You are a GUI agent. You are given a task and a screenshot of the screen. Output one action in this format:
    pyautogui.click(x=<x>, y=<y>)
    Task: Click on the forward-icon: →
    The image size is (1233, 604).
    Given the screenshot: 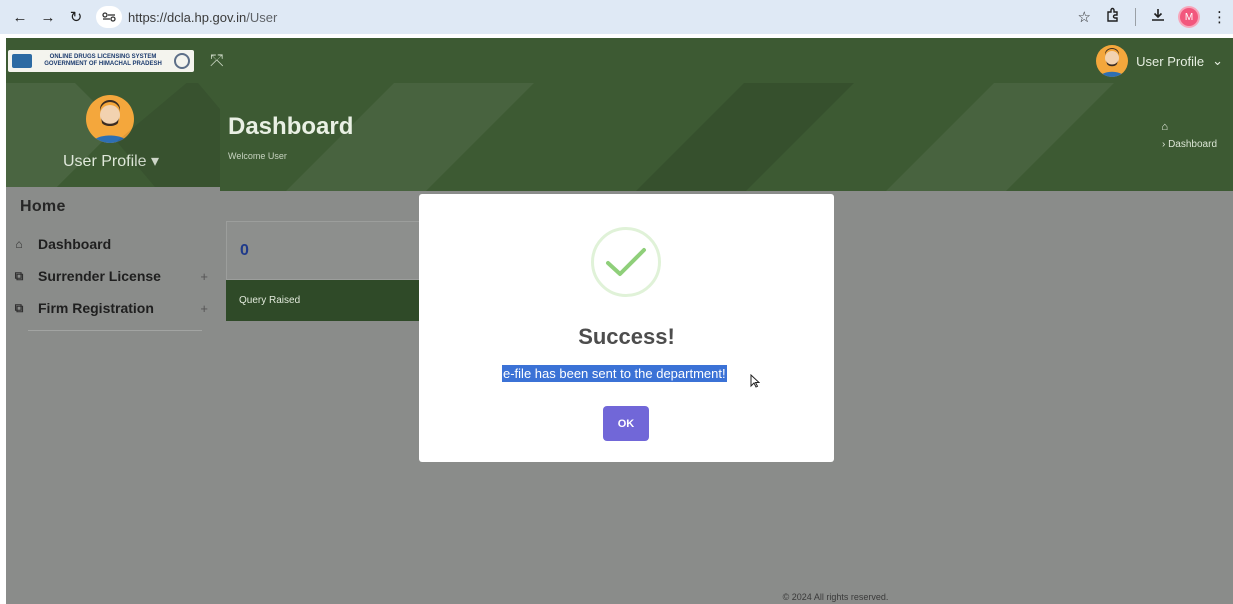 What is the action you would take?
    pyautogui.click(x=48, y=17)
    